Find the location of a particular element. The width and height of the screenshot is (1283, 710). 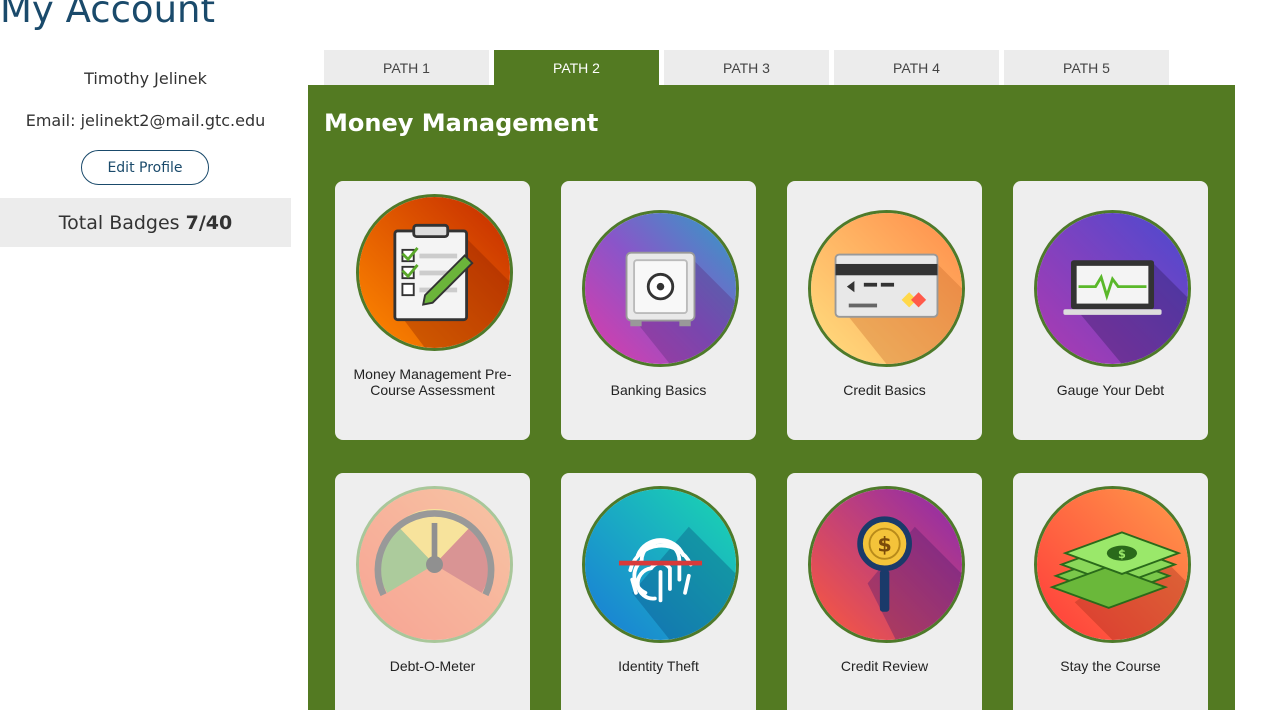

page-title: My Account is located at coordinates (107, 15).